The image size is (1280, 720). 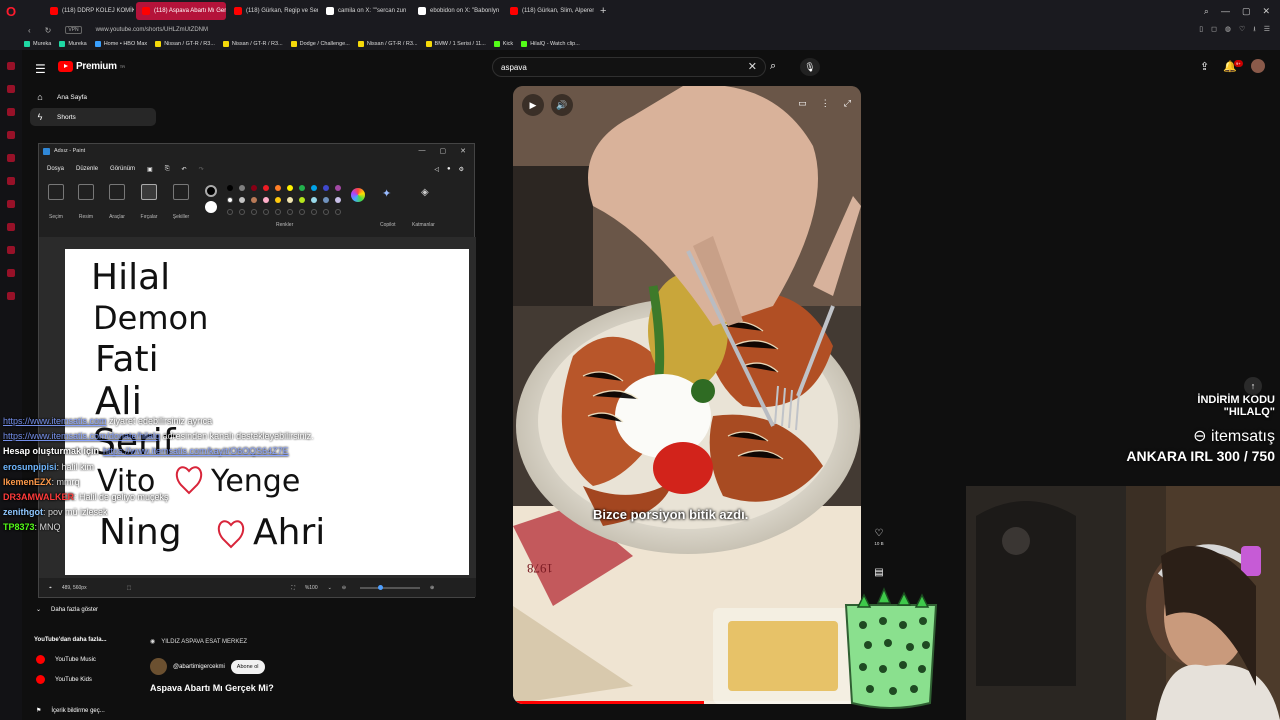 I want to click on zoom-level: %100, so click(x=311, y=588).